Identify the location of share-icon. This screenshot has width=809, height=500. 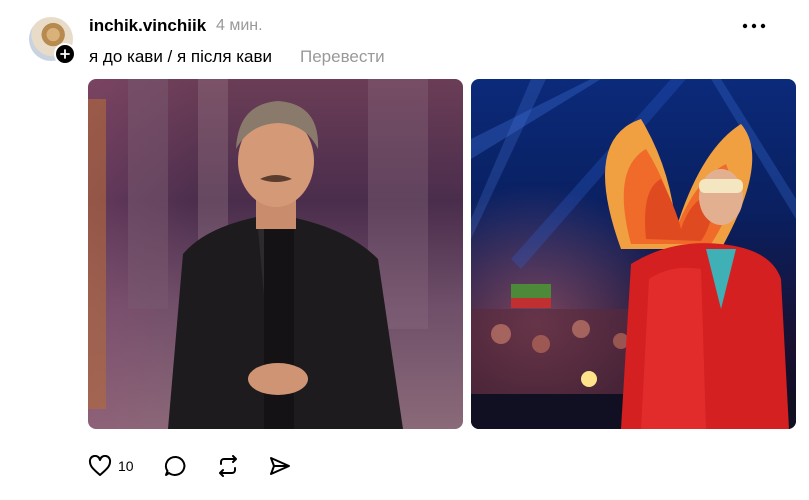
(280, 466).